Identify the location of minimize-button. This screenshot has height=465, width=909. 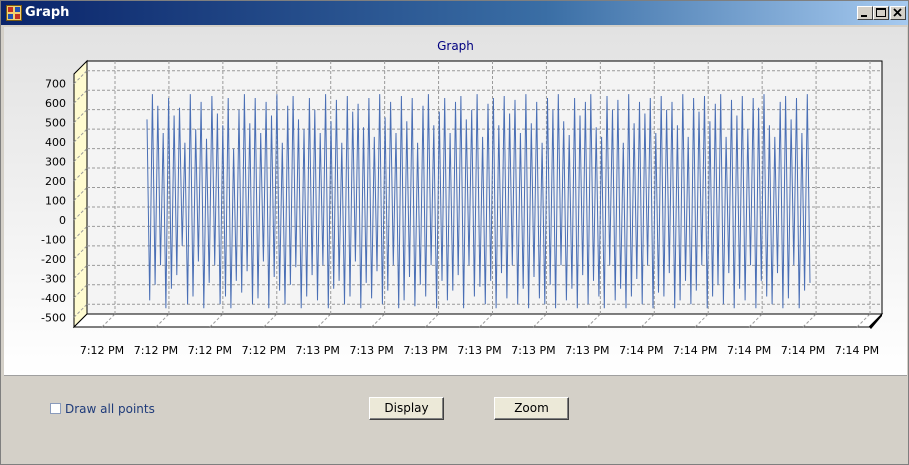
(865, 13).